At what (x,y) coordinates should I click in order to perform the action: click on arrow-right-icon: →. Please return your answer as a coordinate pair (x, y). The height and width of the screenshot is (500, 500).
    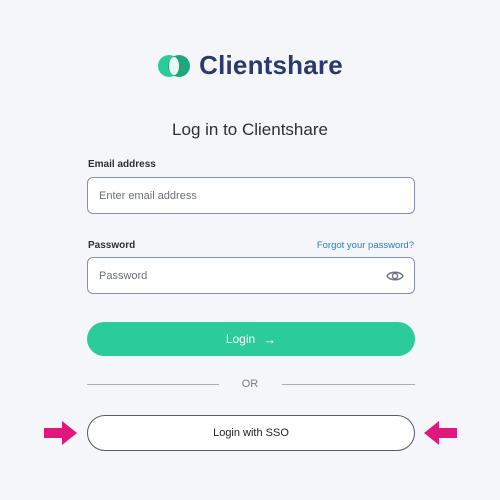
    Looking at the image, I should click on (270, 339).